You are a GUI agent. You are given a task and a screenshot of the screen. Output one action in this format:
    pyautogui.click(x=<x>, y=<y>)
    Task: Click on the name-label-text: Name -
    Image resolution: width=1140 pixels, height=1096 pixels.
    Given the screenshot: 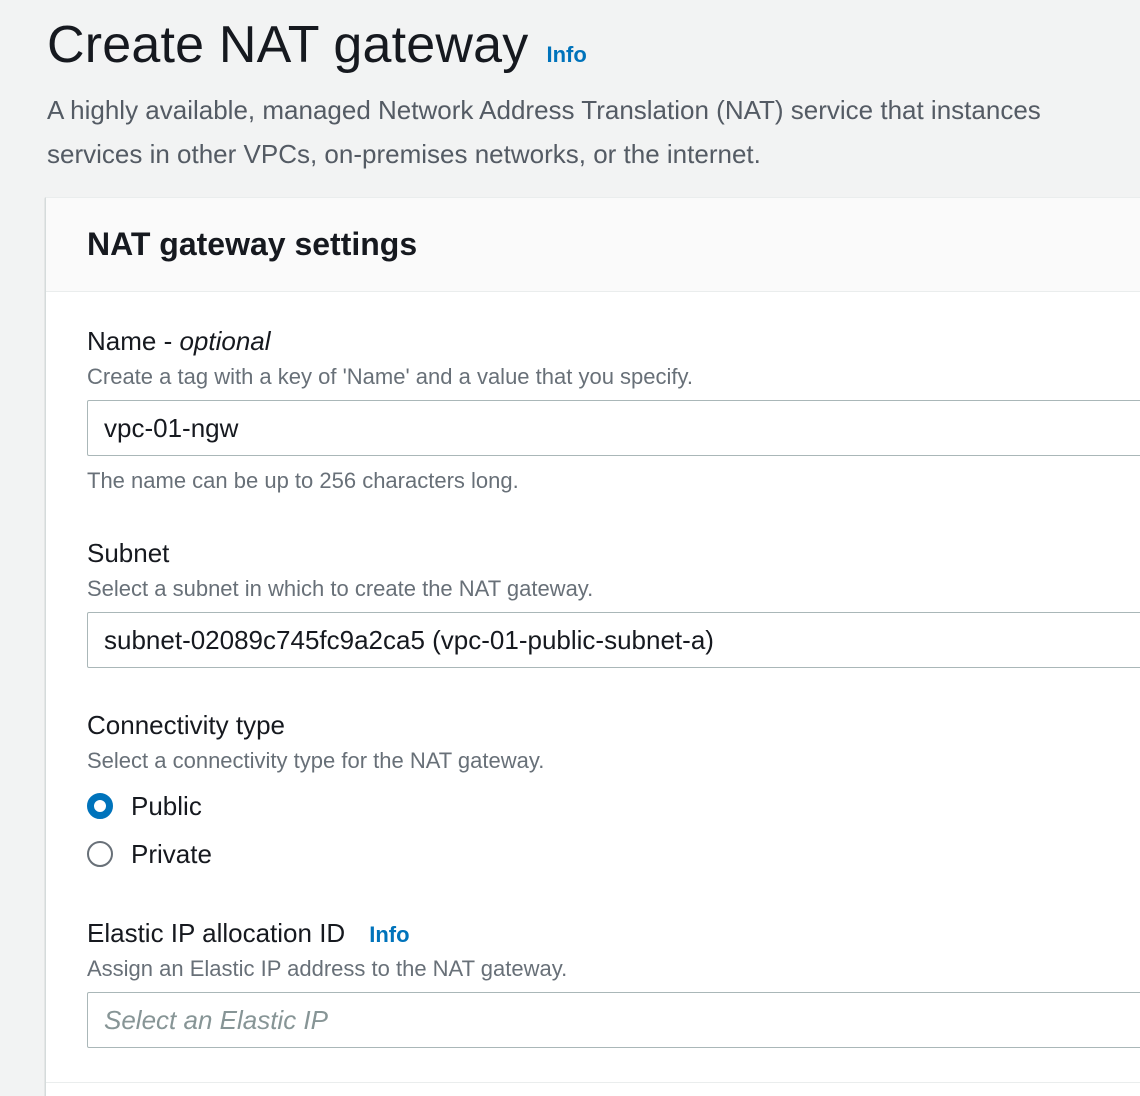 What is the action you would take?
    pyautogui.click(x=133, y=341)
    